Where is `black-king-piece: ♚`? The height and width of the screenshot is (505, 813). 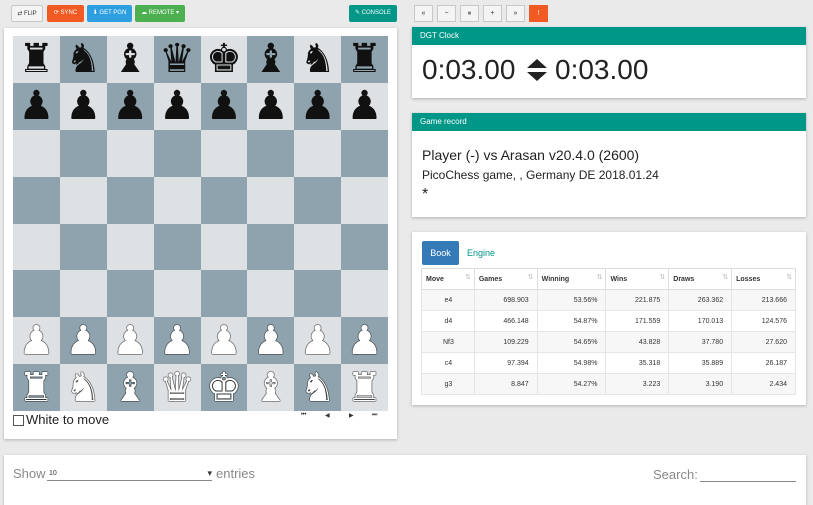 black-king-piece: ♚ is located at coordinates (224, 59).